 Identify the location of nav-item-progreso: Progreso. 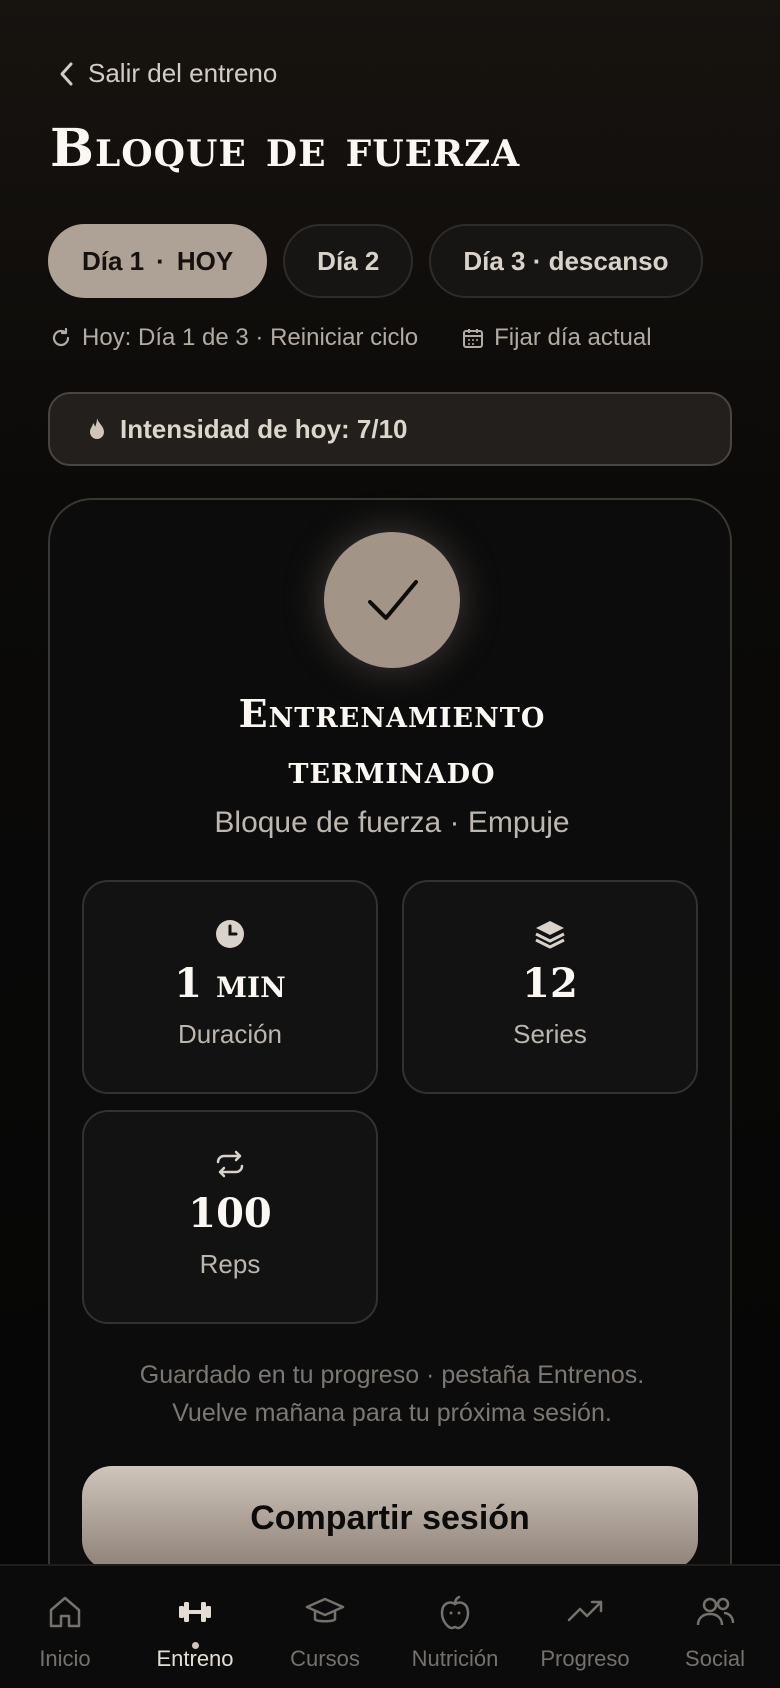
(585, 1627).